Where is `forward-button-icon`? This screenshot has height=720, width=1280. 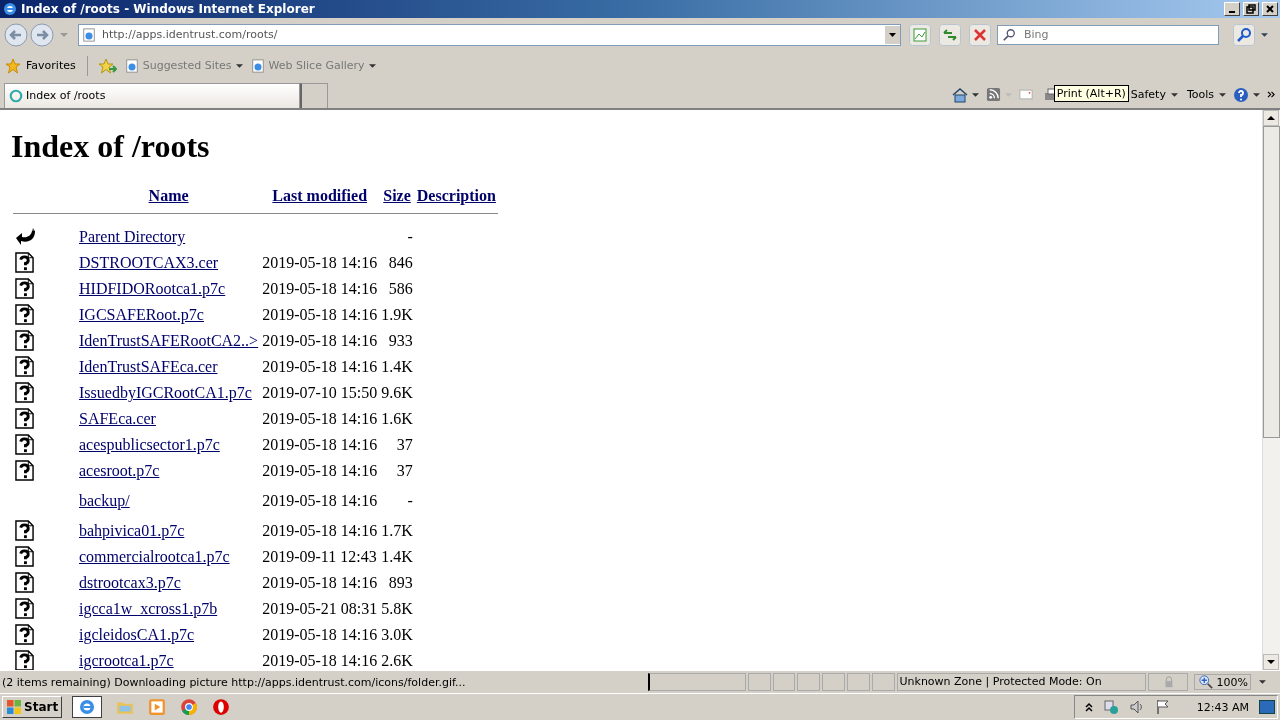 forward-button-icon is located at coordinates (42, 34).